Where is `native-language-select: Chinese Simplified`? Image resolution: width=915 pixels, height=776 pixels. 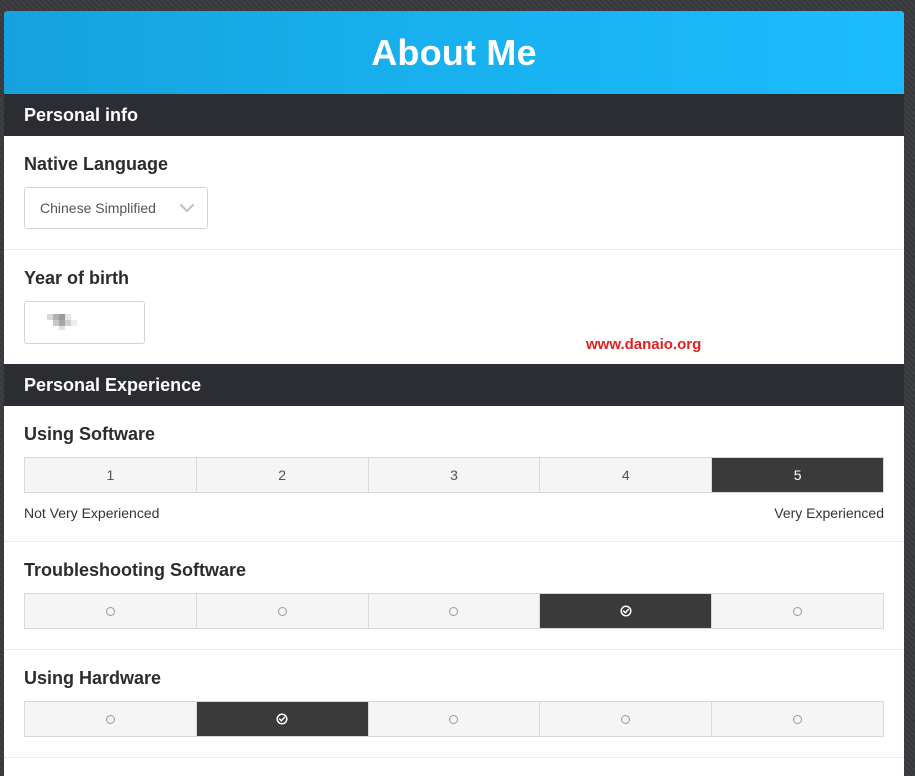 native-language-select: Chinese Simplified is located at coordinates (116, 208).